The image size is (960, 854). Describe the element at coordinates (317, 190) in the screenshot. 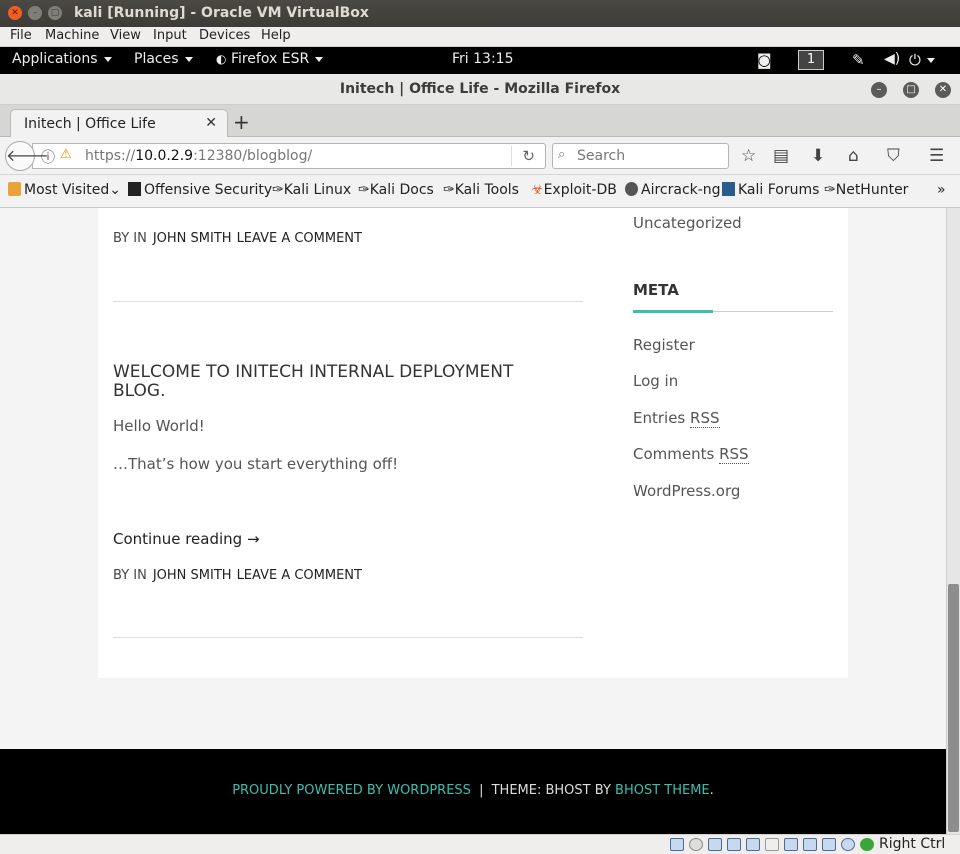

I see `bookmark-label: Kali Linux` at that location.